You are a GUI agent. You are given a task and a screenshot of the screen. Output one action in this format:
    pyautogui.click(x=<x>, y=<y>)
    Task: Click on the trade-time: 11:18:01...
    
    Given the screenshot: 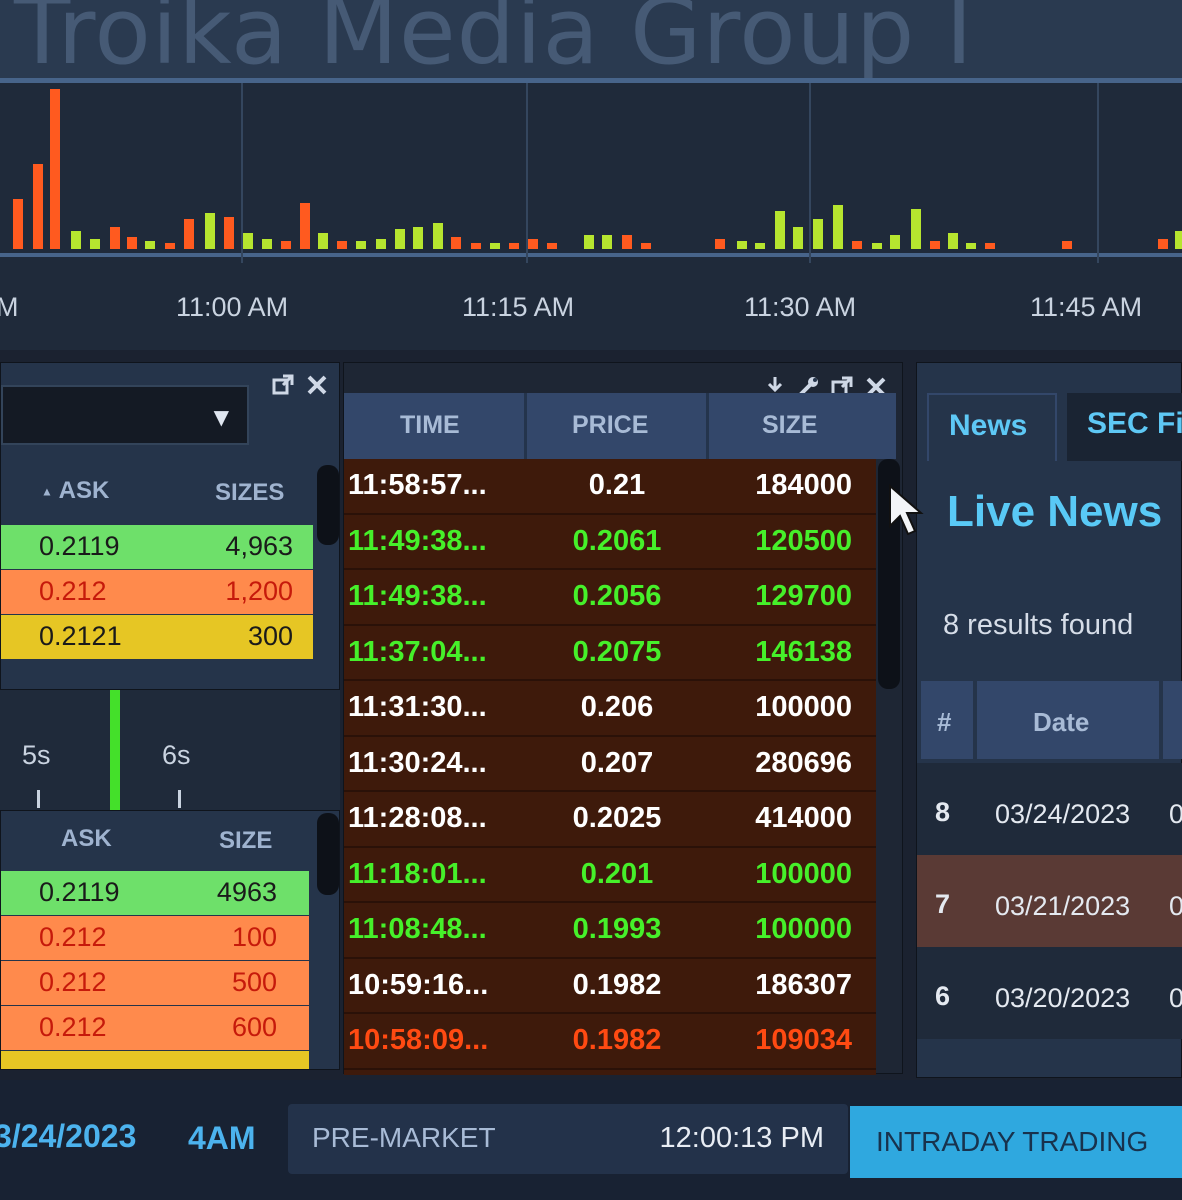 What is the action you would take?
    pyautogui.click(x=417, y=873)
    